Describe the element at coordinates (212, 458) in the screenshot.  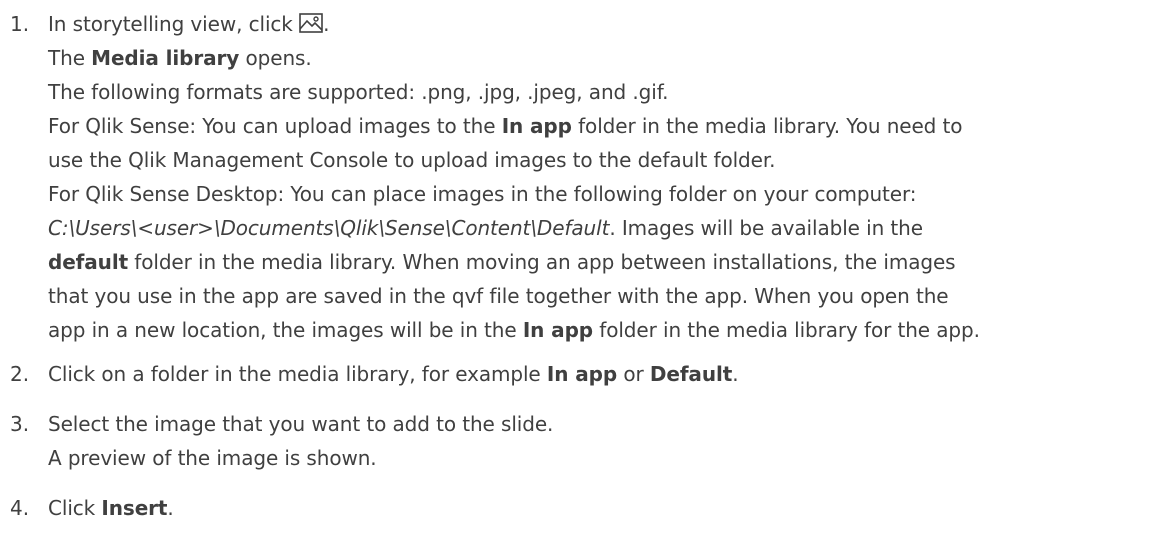
I see `text-line: A preview of the image is shown.` at that location.